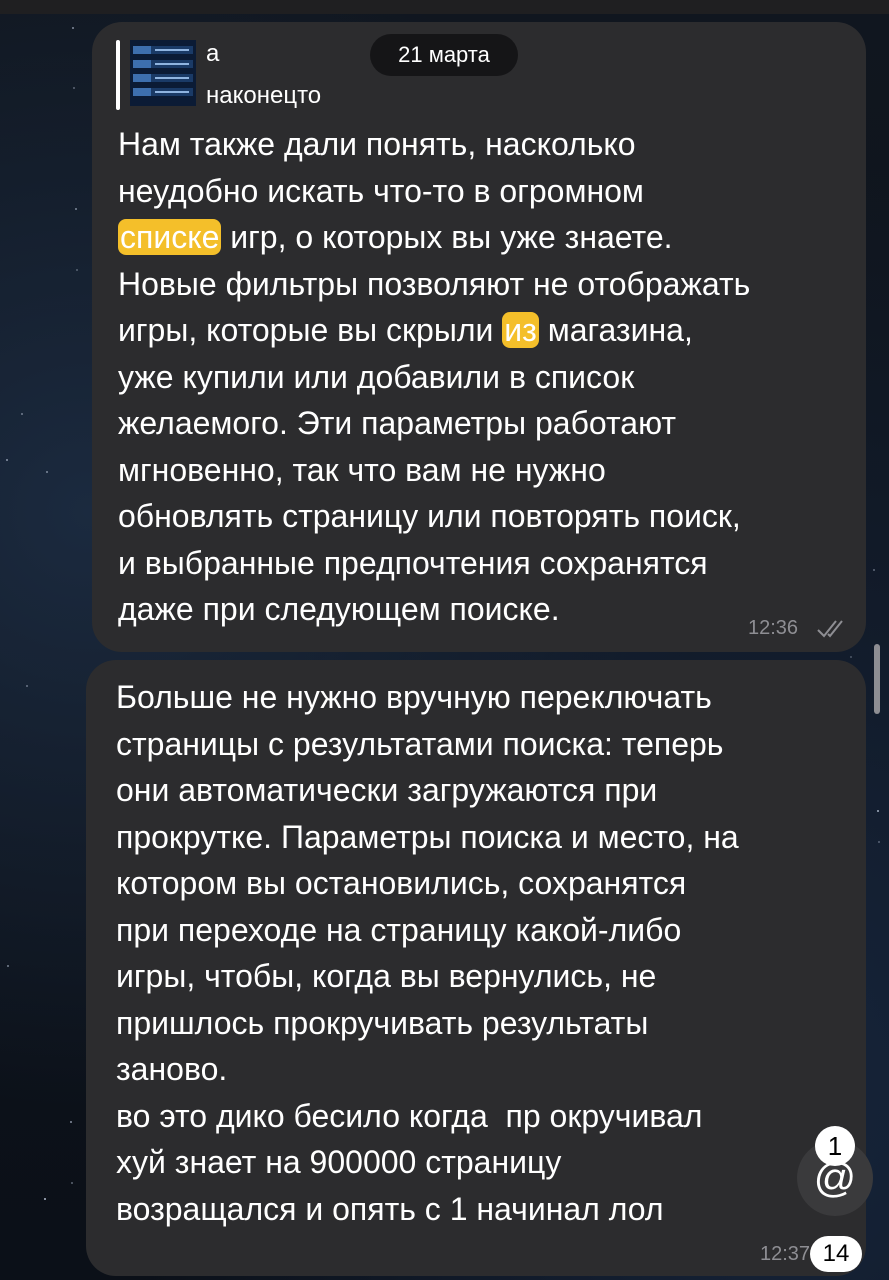  I want to click on message-line: списке игр, о которых вы уже знаете., so click(434, 237).